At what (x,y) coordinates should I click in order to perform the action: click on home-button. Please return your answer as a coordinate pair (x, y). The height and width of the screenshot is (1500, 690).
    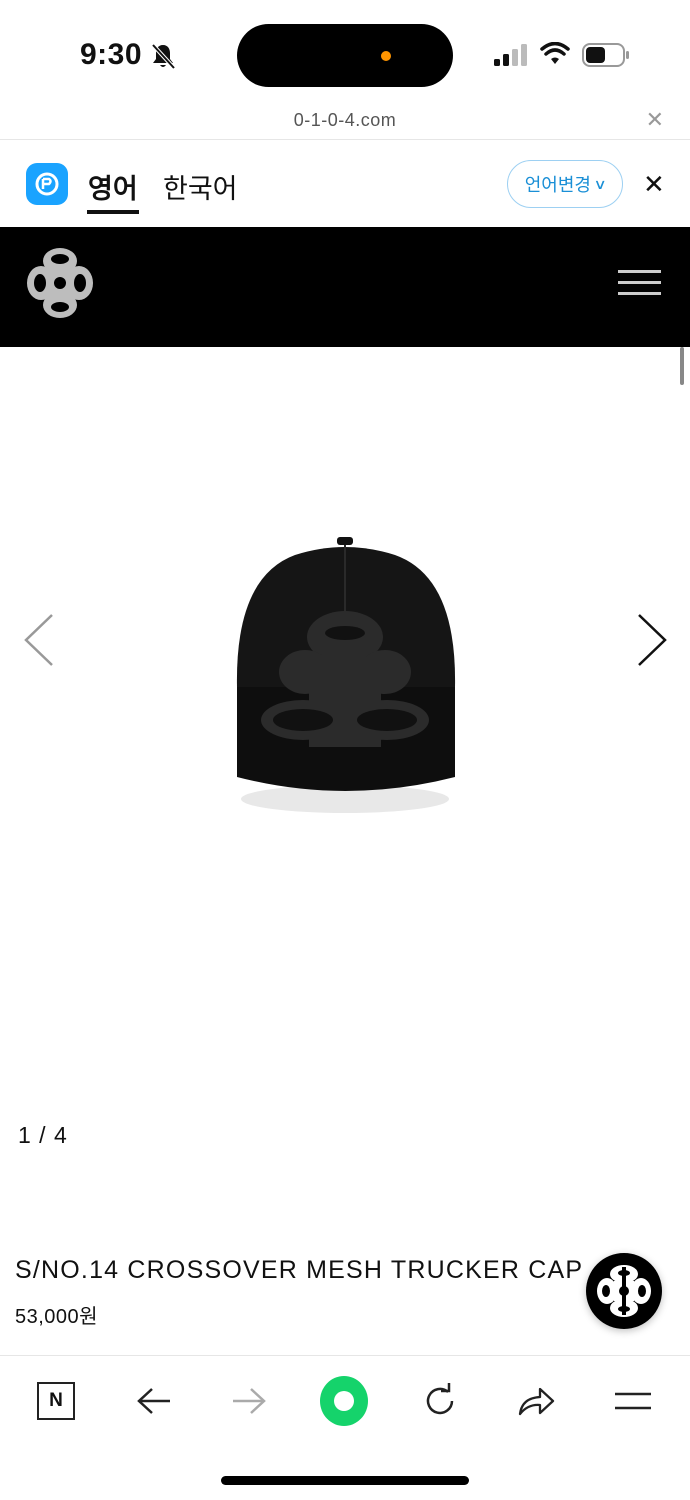
    Looking at the image, I should click on (344, 1401).